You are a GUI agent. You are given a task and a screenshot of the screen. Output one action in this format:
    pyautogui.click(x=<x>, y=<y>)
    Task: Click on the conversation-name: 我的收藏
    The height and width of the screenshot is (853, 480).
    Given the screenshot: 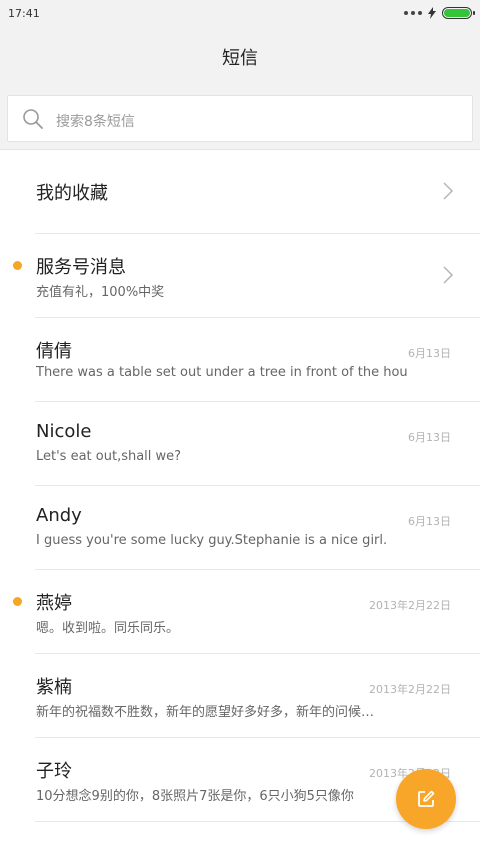 What is the action you would take?
    pyautogui.click(x=72, y=193)
    